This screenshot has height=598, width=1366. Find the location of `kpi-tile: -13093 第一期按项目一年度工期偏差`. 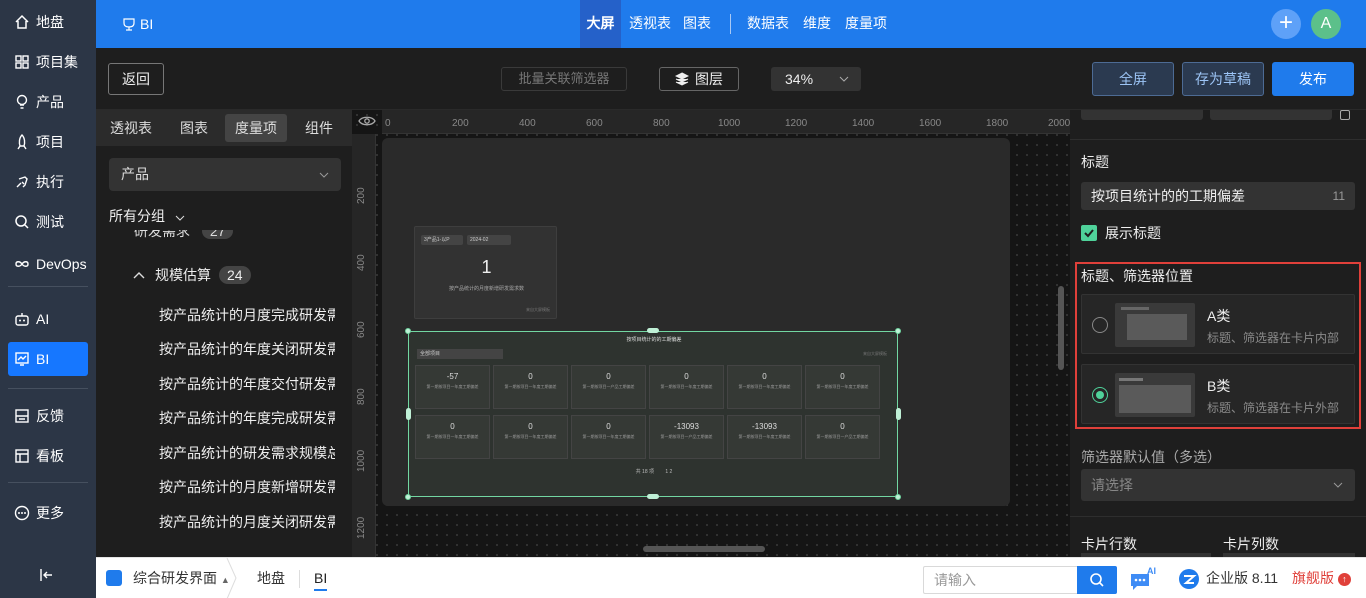

kpi-tile: -13093 第一期按项目一年度工期偏差 is located at coordinates (764, 437).